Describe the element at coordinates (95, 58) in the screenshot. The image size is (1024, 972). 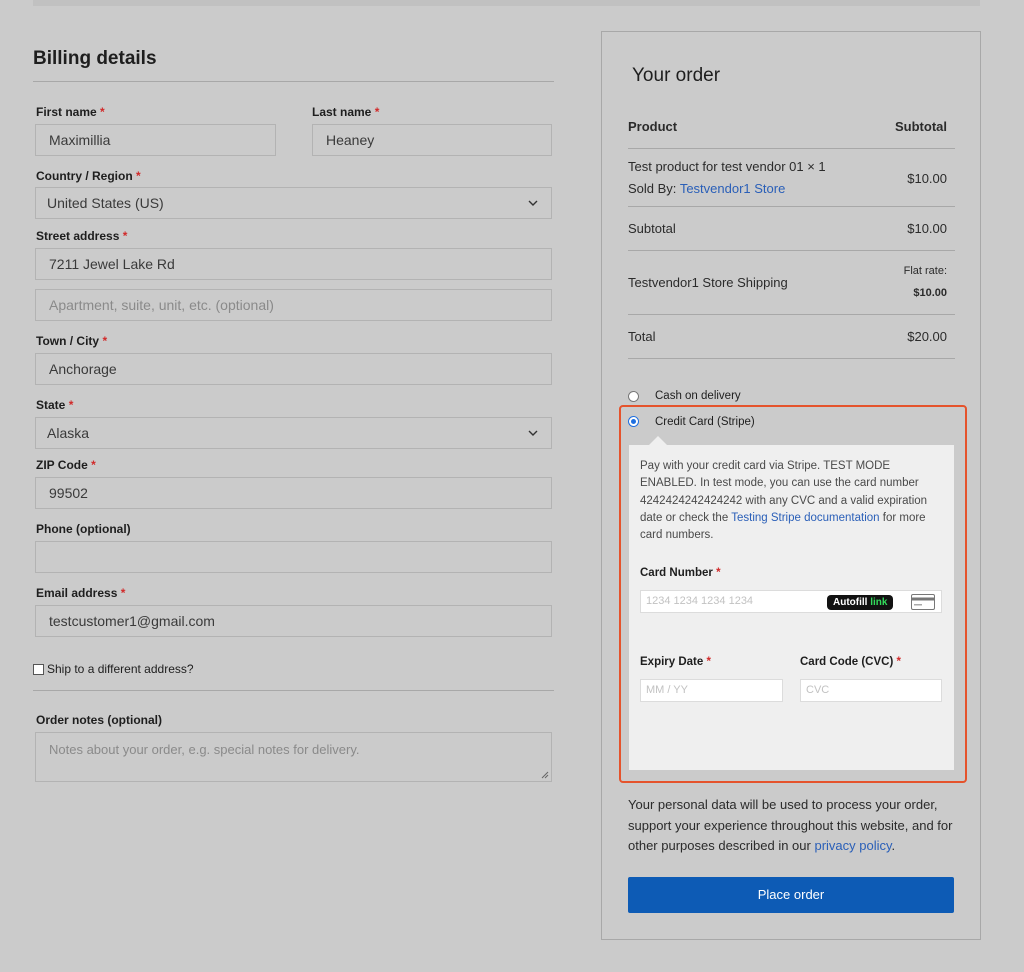
I see `billing-title: Billing details` at that location.